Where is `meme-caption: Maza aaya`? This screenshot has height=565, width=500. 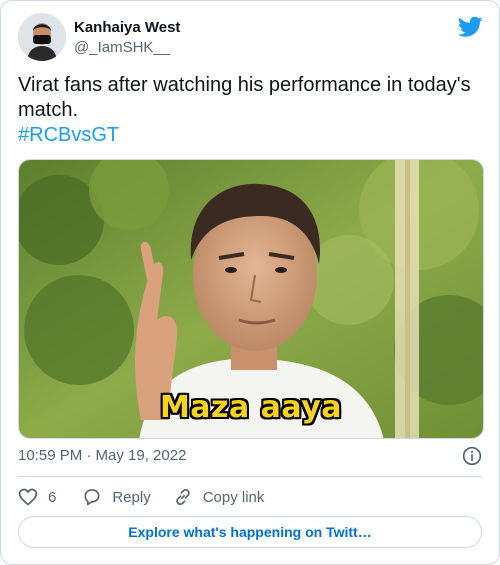 meme-caption: Maza aaya is located at coordinates (251, 407).